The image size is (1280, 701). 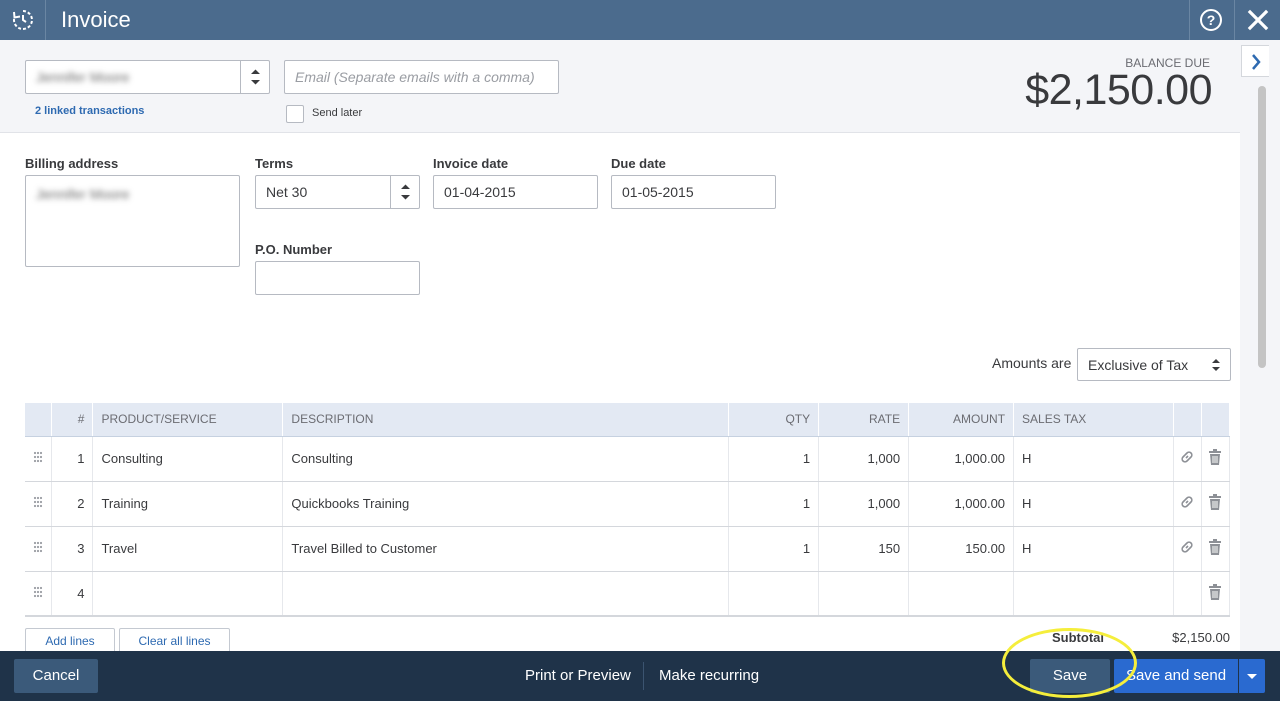 I want to click on send-later-label: Send later, so click(x=337, y=113).